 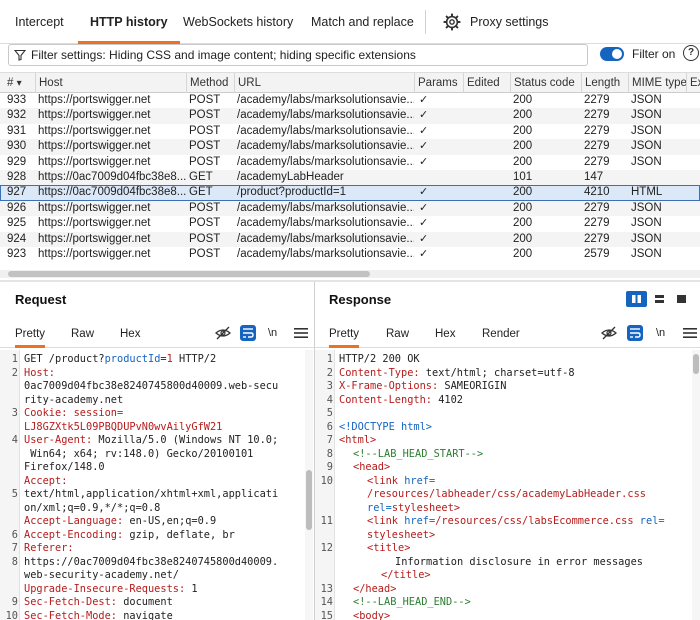 I want to click on split-vertical-layout-button, so click(x=659, y=299).